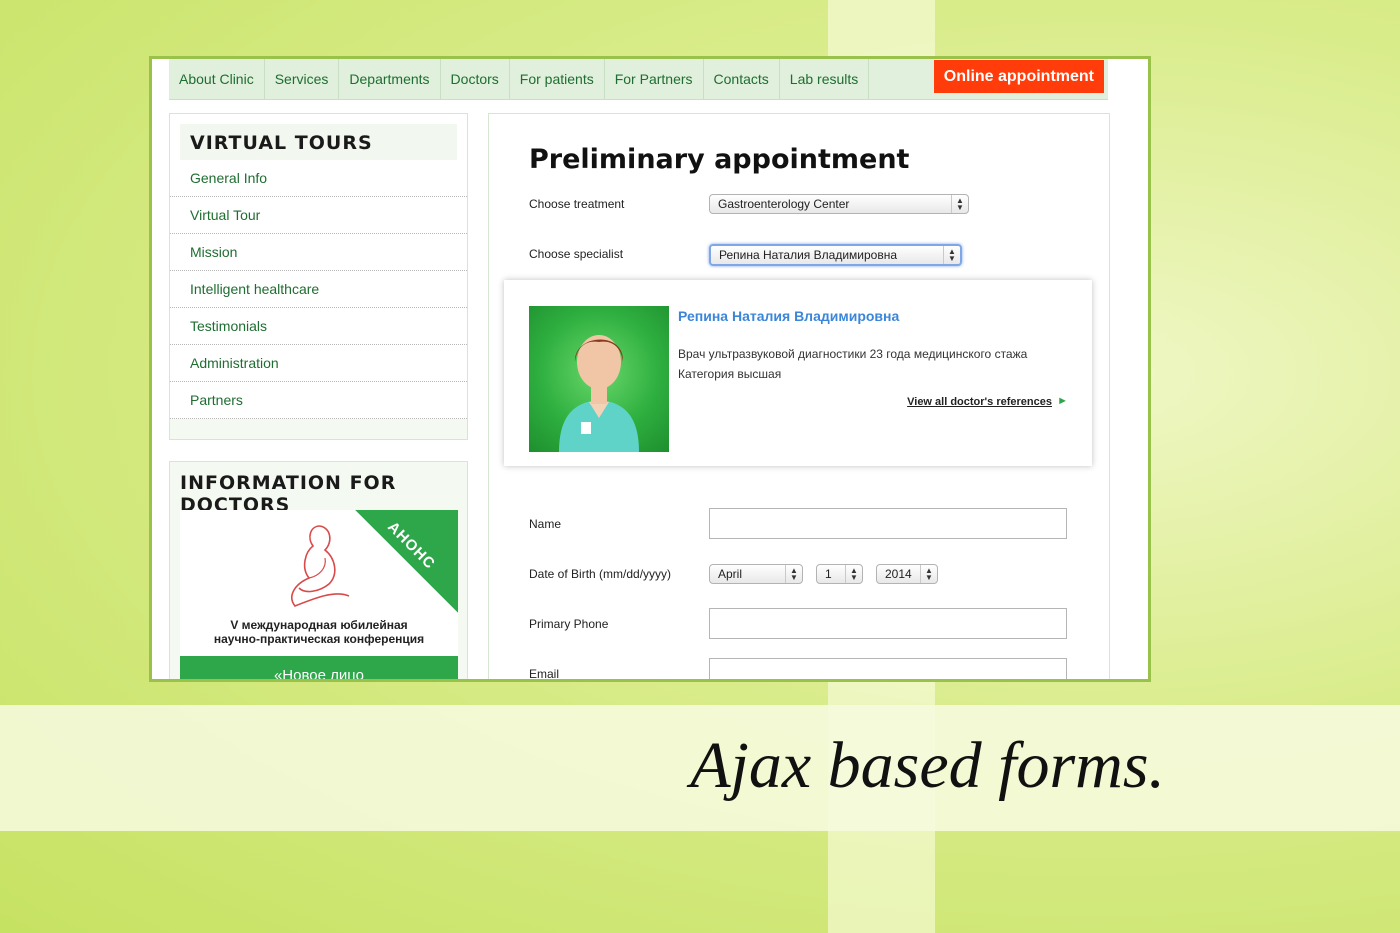  What do you see at coordinates (318, 400) in the screenshot?
I see `sidebar-item-partners: Partners` at bounding box center [318, 400].